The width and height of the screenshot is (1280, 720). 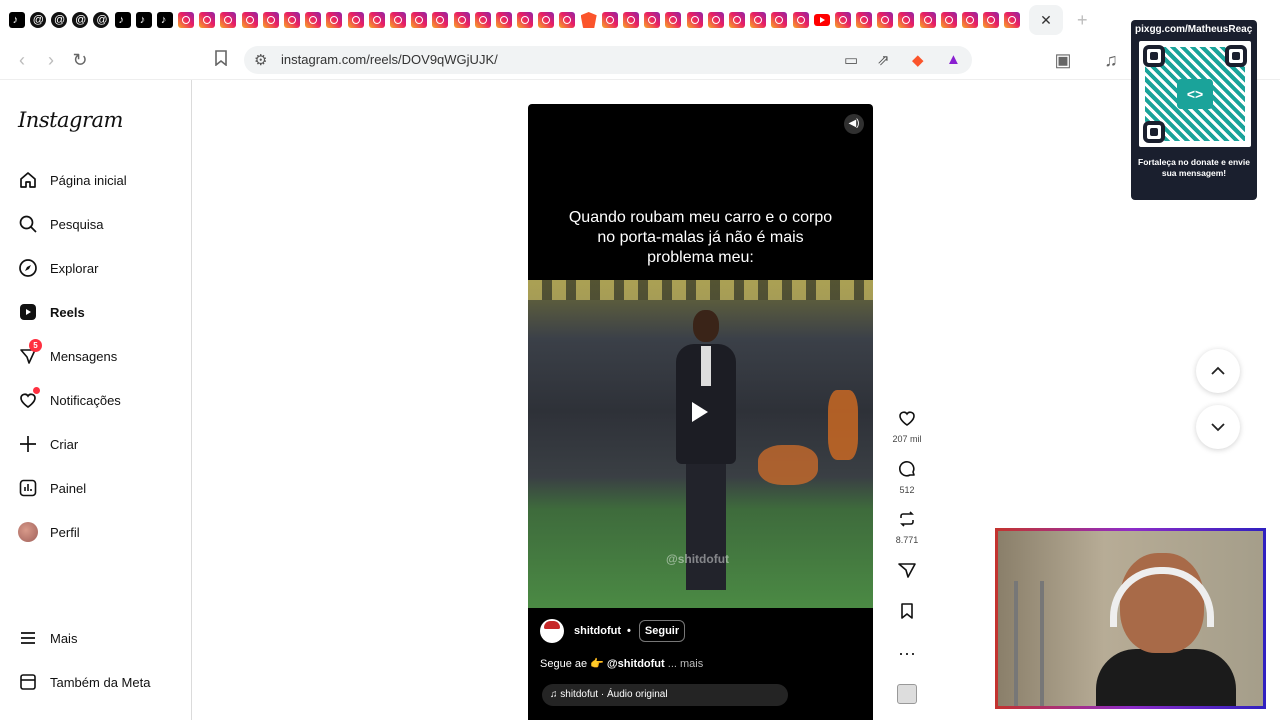 What do you see at coordinates (80, 60) in the screenshot?
I see `reload-icon: ↻` at bounding box center [80, 60].